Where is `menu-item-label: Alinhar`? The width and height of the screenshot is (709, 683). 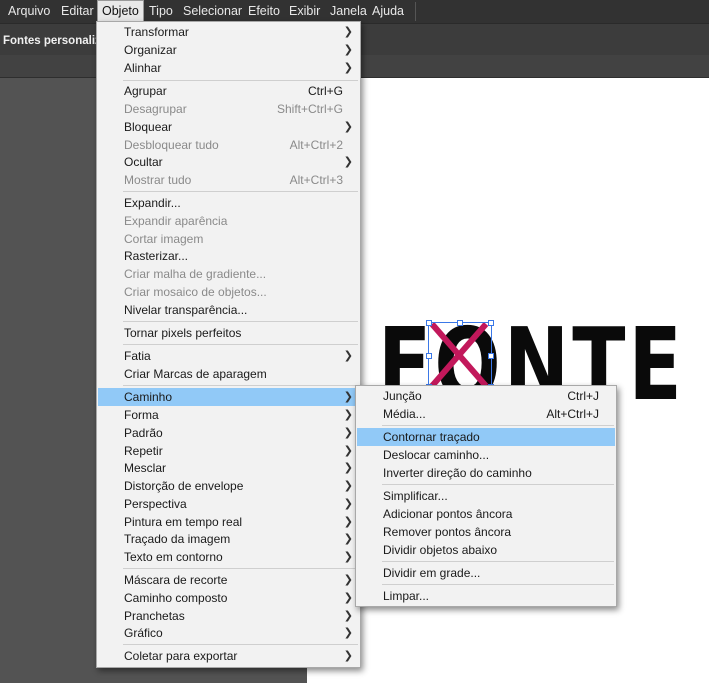
menu-item-label: Alinhar is located at coordinates (143, 68).